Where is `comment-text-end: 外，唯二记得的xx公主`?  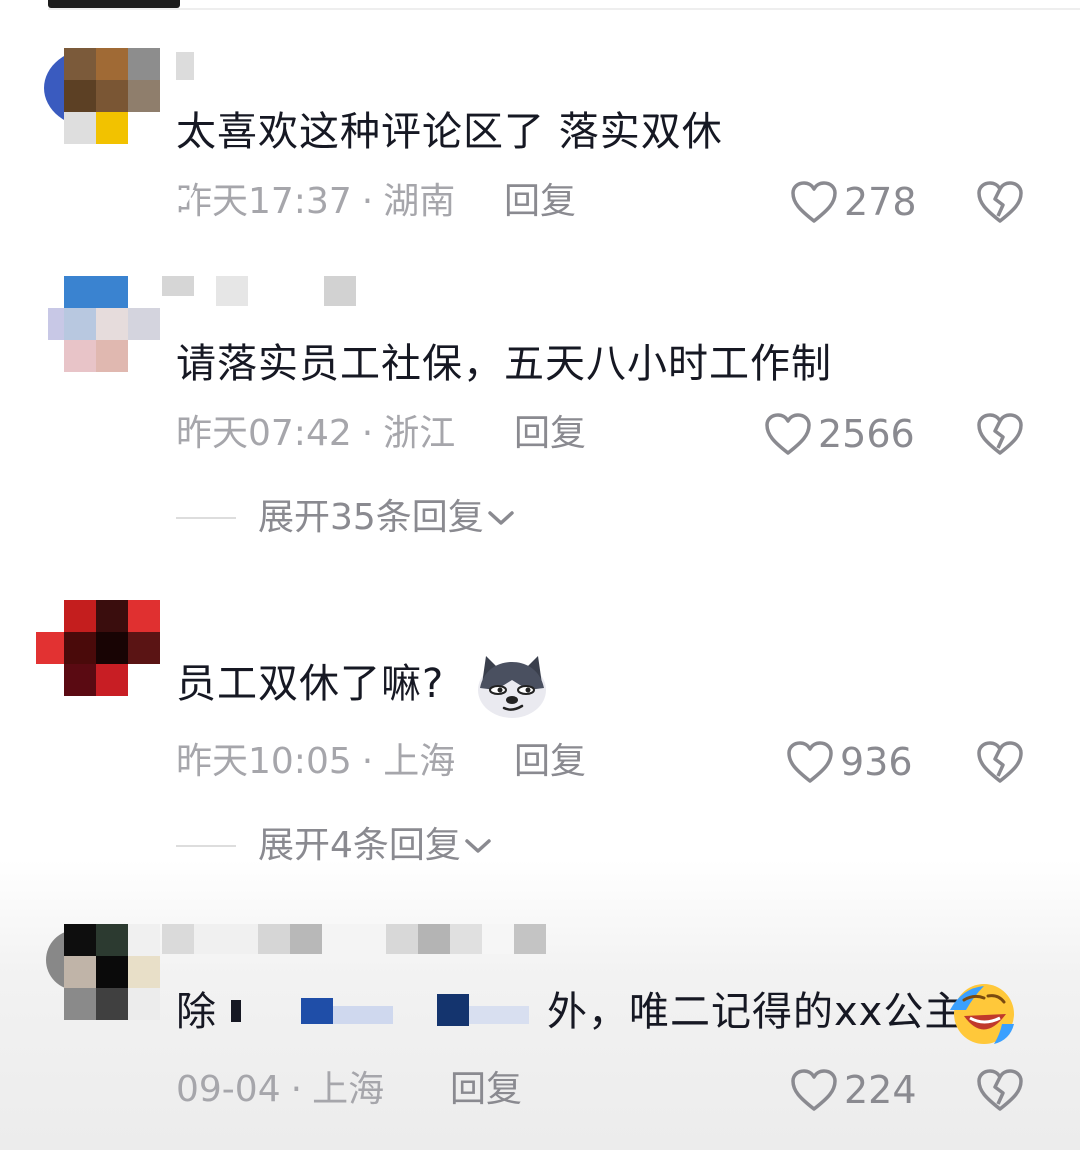
comment-text-end: 外，唯二记得的xx公主 is located at coordinates (756, 1012).